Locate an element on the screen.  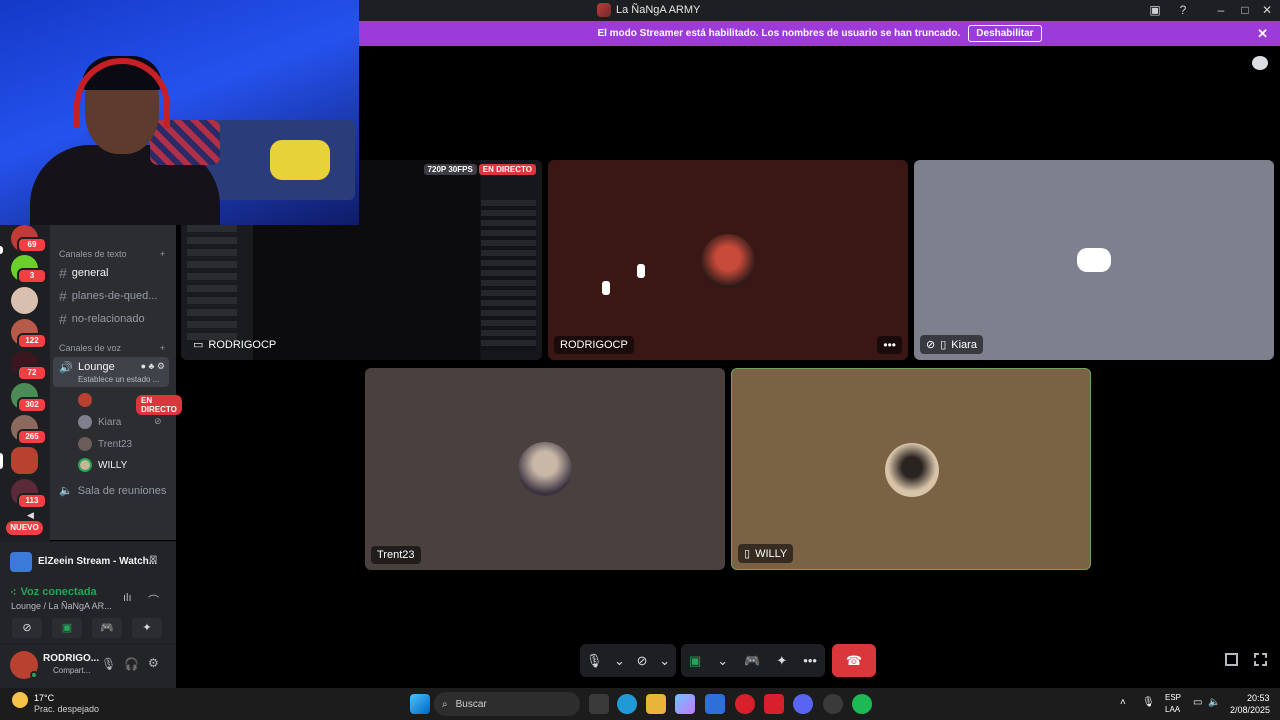
weather-icon is located at coordinates (20, 700).